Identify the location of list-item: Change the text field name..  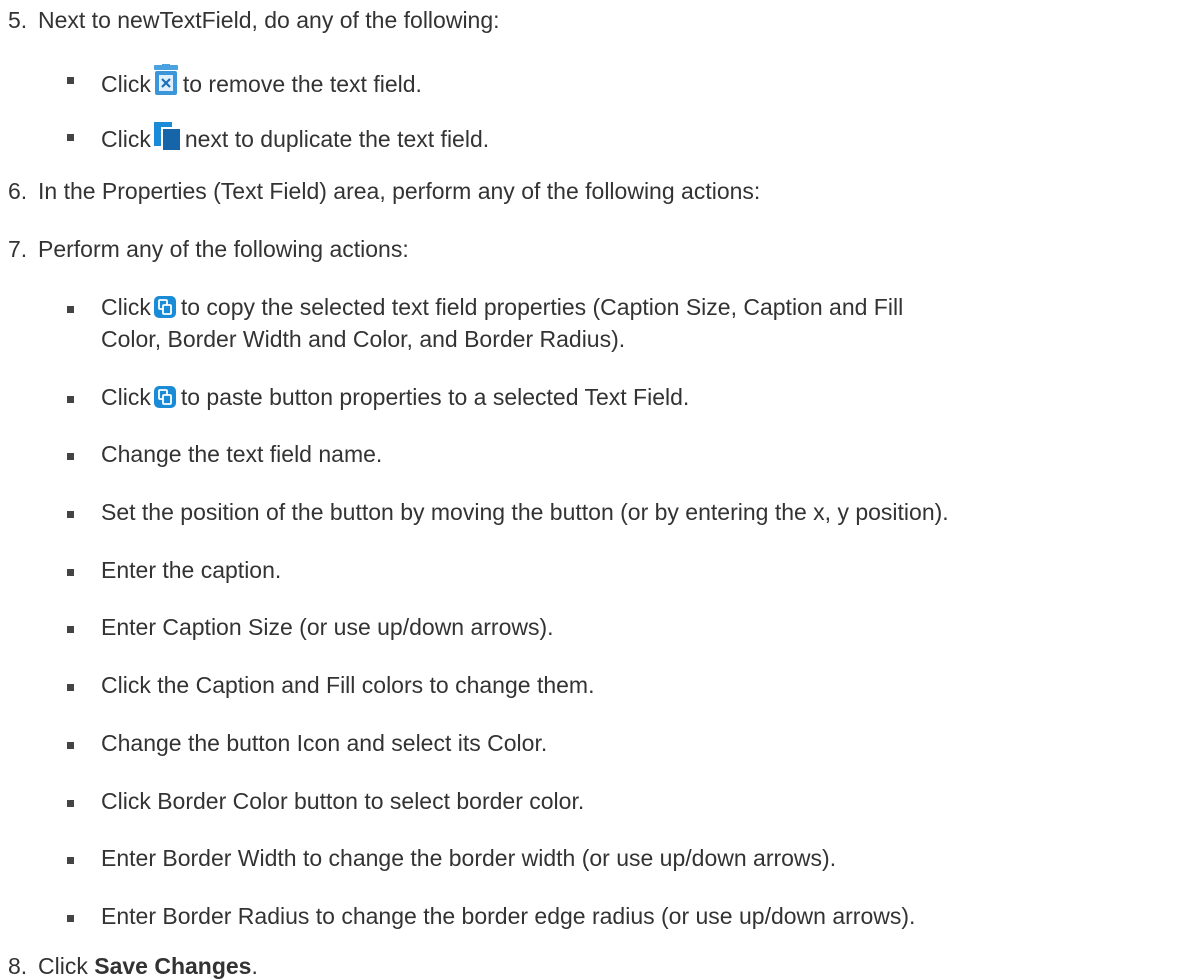
(242, 454).